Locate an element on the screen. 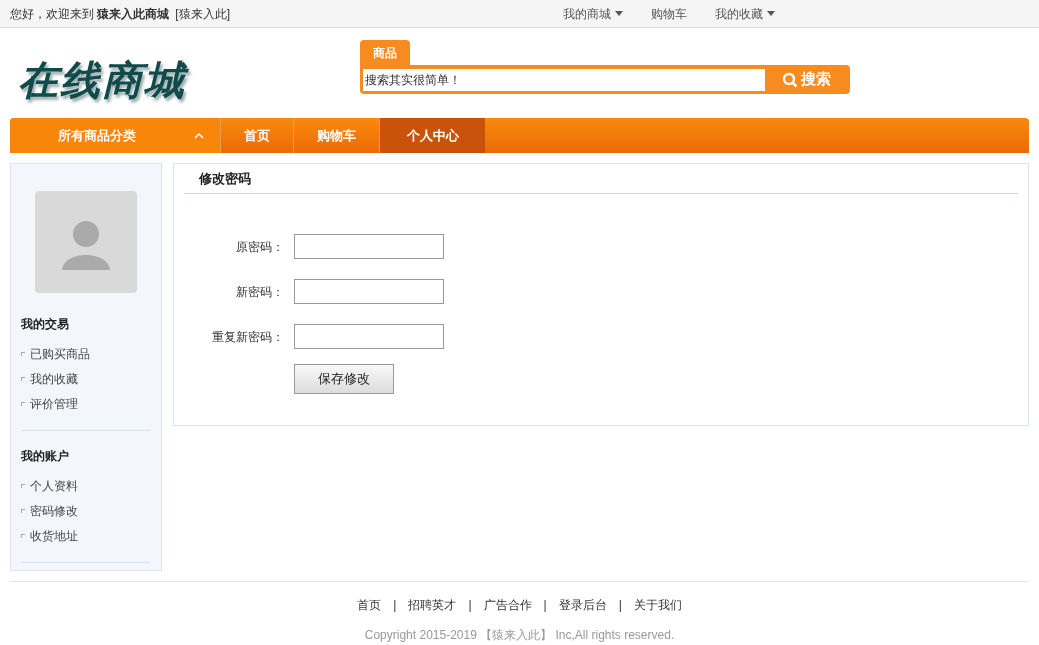 Image resolution: width=1039 pixels, height=645 pixels. footer-link: 首页 is located at coordinates (369, 605).